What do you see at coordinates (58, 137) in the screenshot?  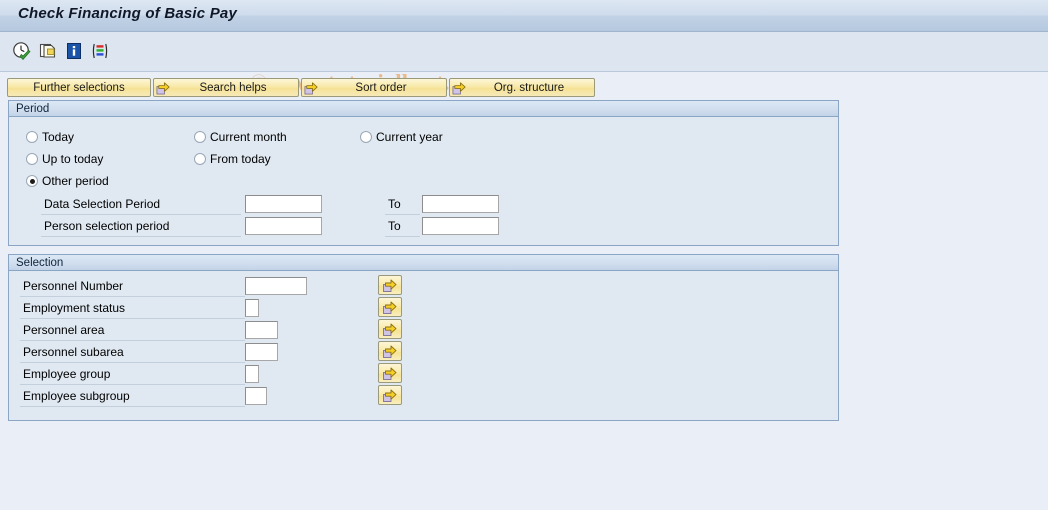 I see `radio-today-label: Today` at bounding box center [58, 137].